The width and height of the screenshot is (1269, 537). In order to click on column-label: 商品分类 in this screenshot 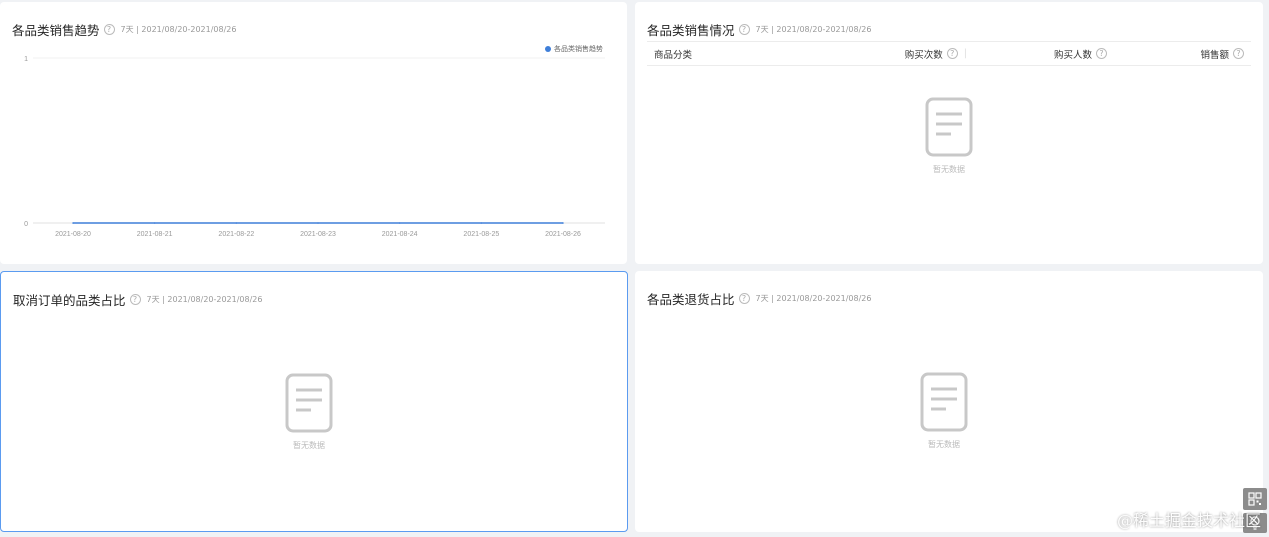, I will do `click(673, 55)`.